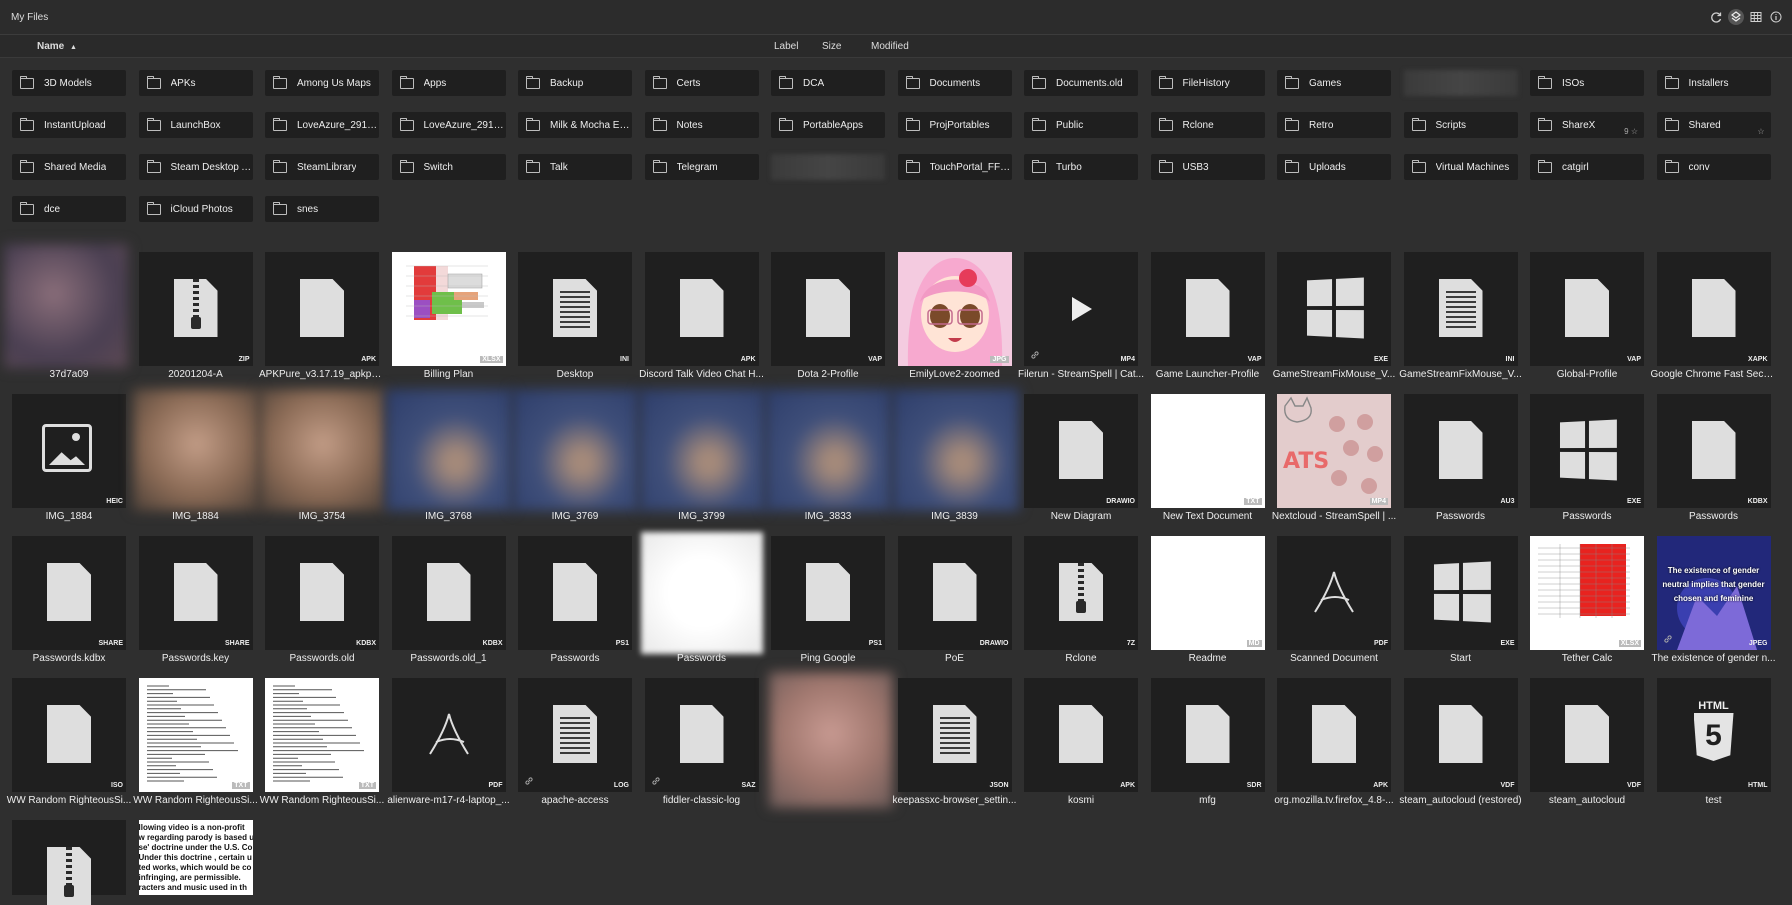  I want to click on file-name: 20201204-A, so click(196, 374).